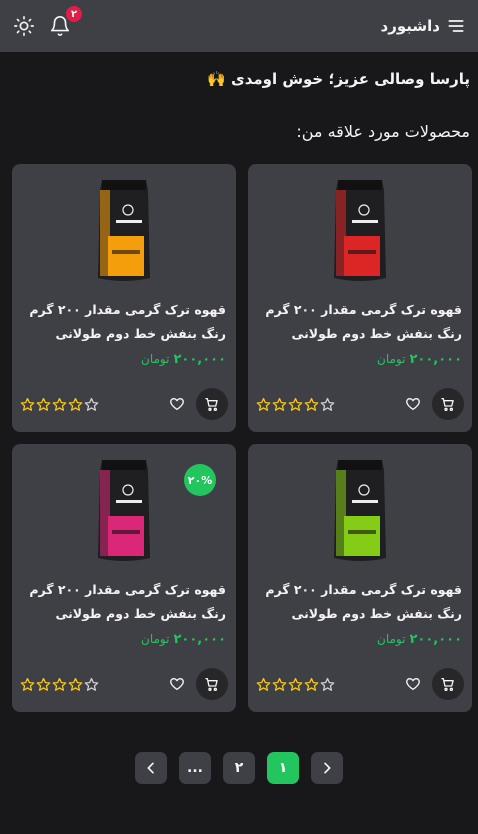 This screenshot has width=478, height=834. I want to click on sun-icon, so click(24, 26).